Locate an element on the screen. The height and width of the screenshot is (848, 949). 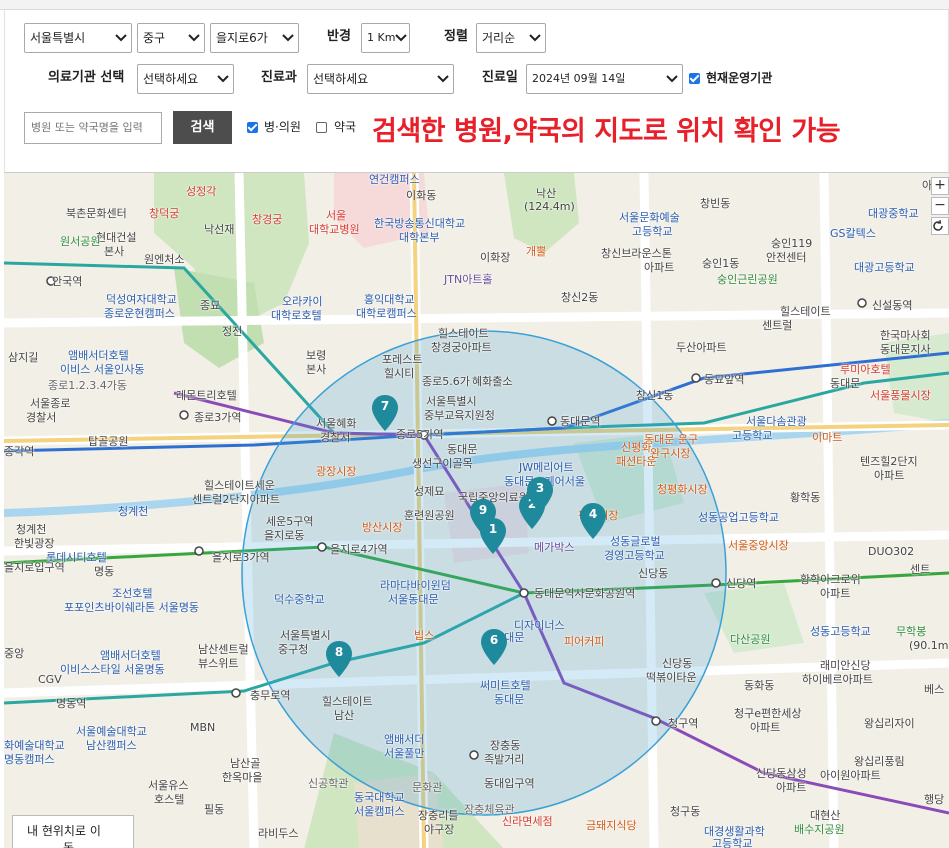
hospital-clinic-checkbox is located at coordinates (252, 127).